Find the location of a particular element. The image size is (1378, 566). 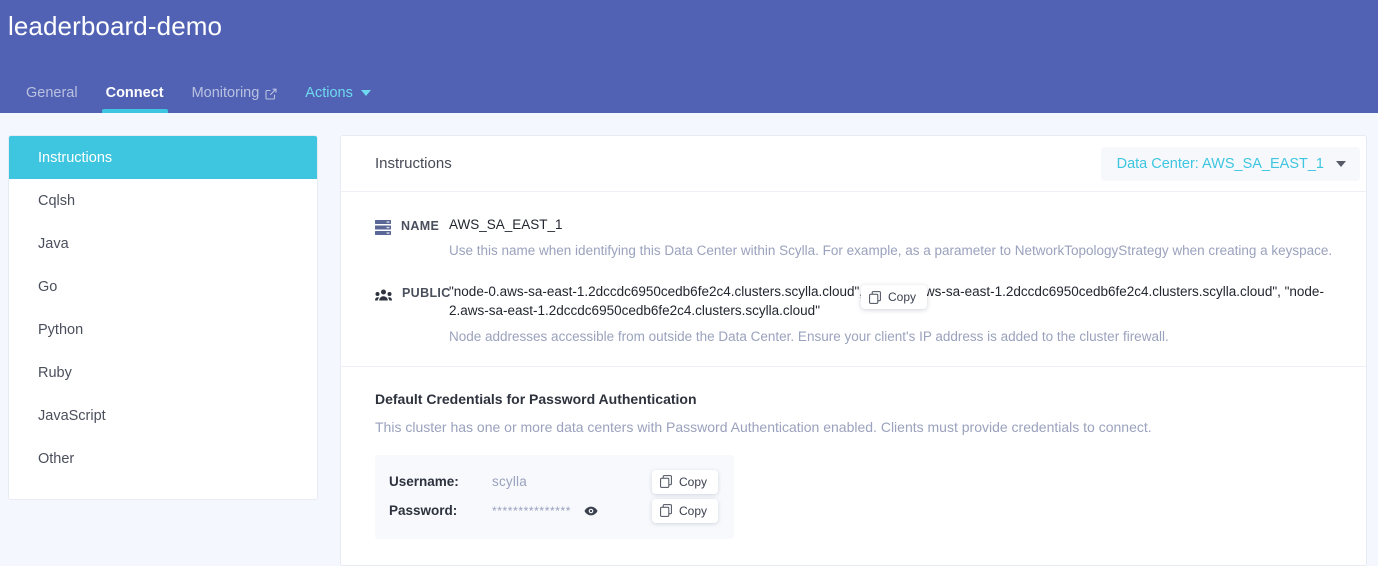

external-link-icon is located at coordinates (271, 93).